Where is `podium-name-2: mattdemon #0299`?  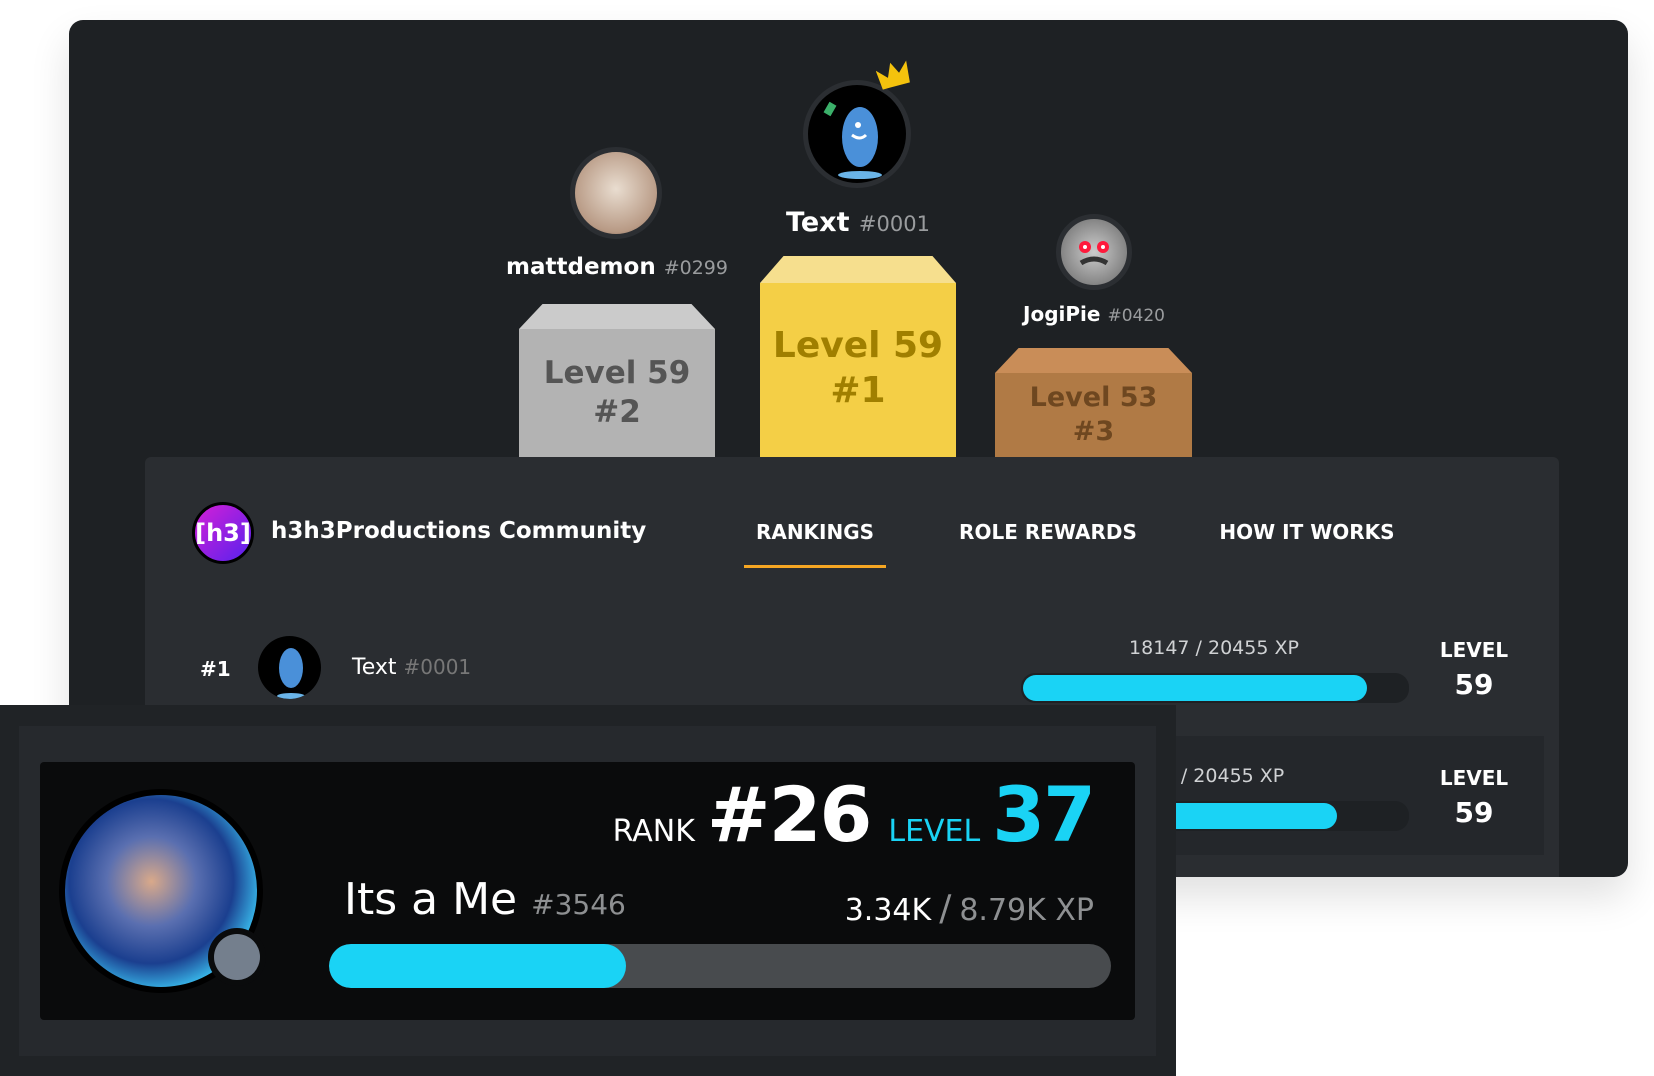
podium-name-2: mattdemon #0299 is located at coordinates (617, 267).